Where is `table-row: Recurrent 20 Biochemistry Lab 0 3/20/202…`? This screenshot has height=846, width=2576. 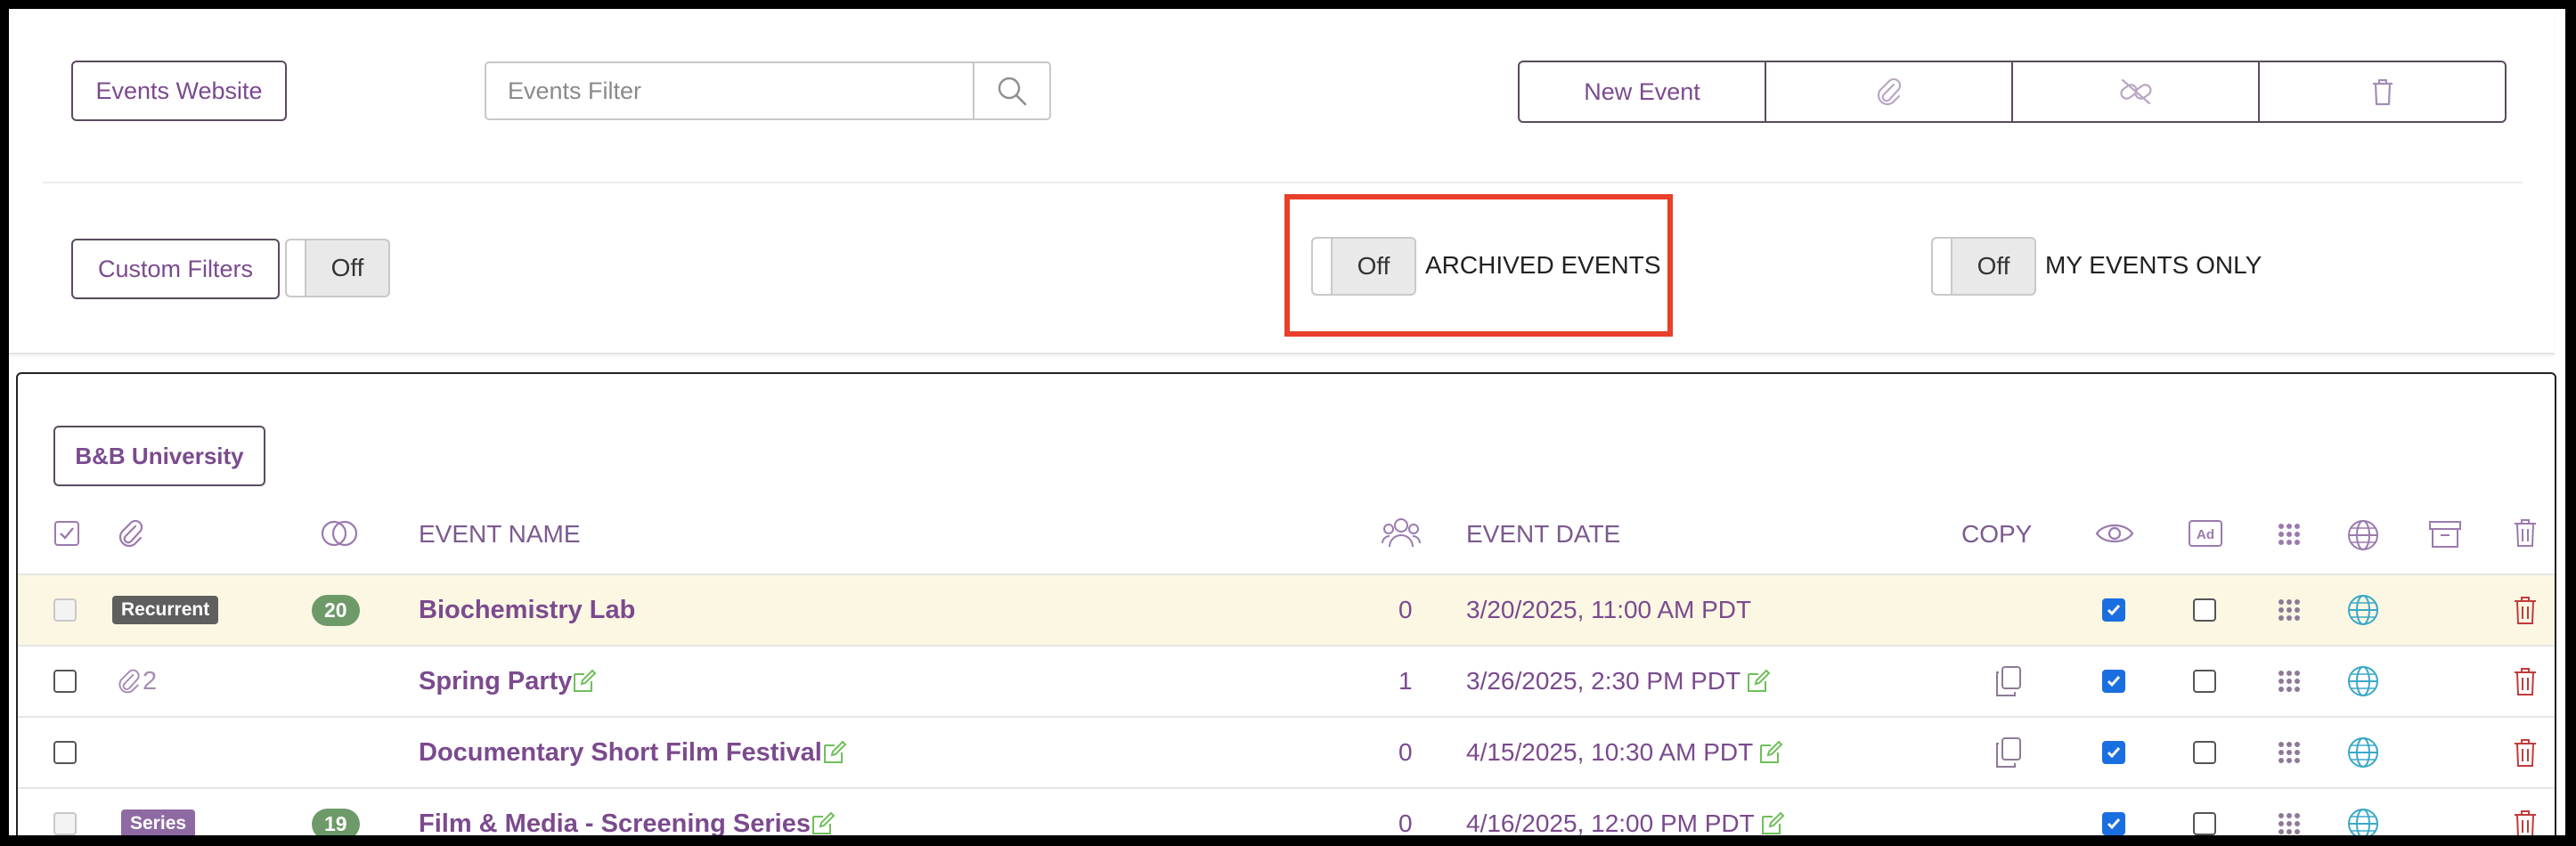
table-row: Recurrent 20 Biochemistry Lab 0 3/20/202… is located at coordinates (1287, 609).